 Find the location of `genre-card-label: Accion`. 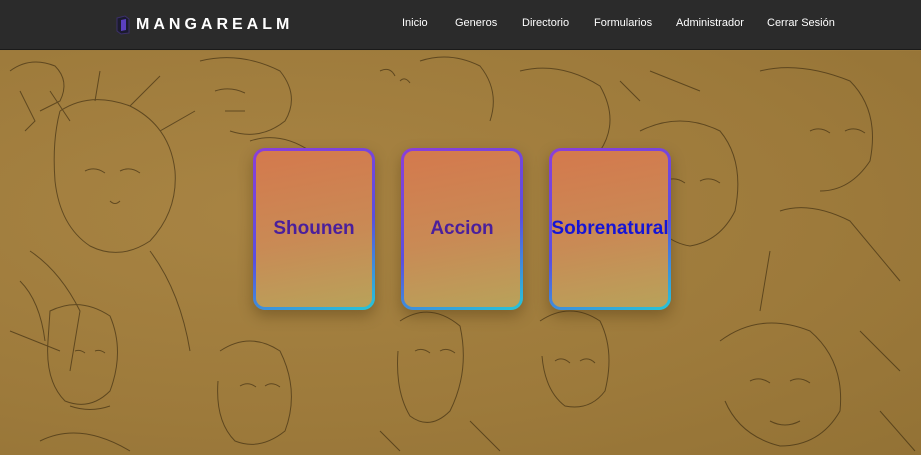

genre-card-label: Accion is located at coordinates (462, 228).